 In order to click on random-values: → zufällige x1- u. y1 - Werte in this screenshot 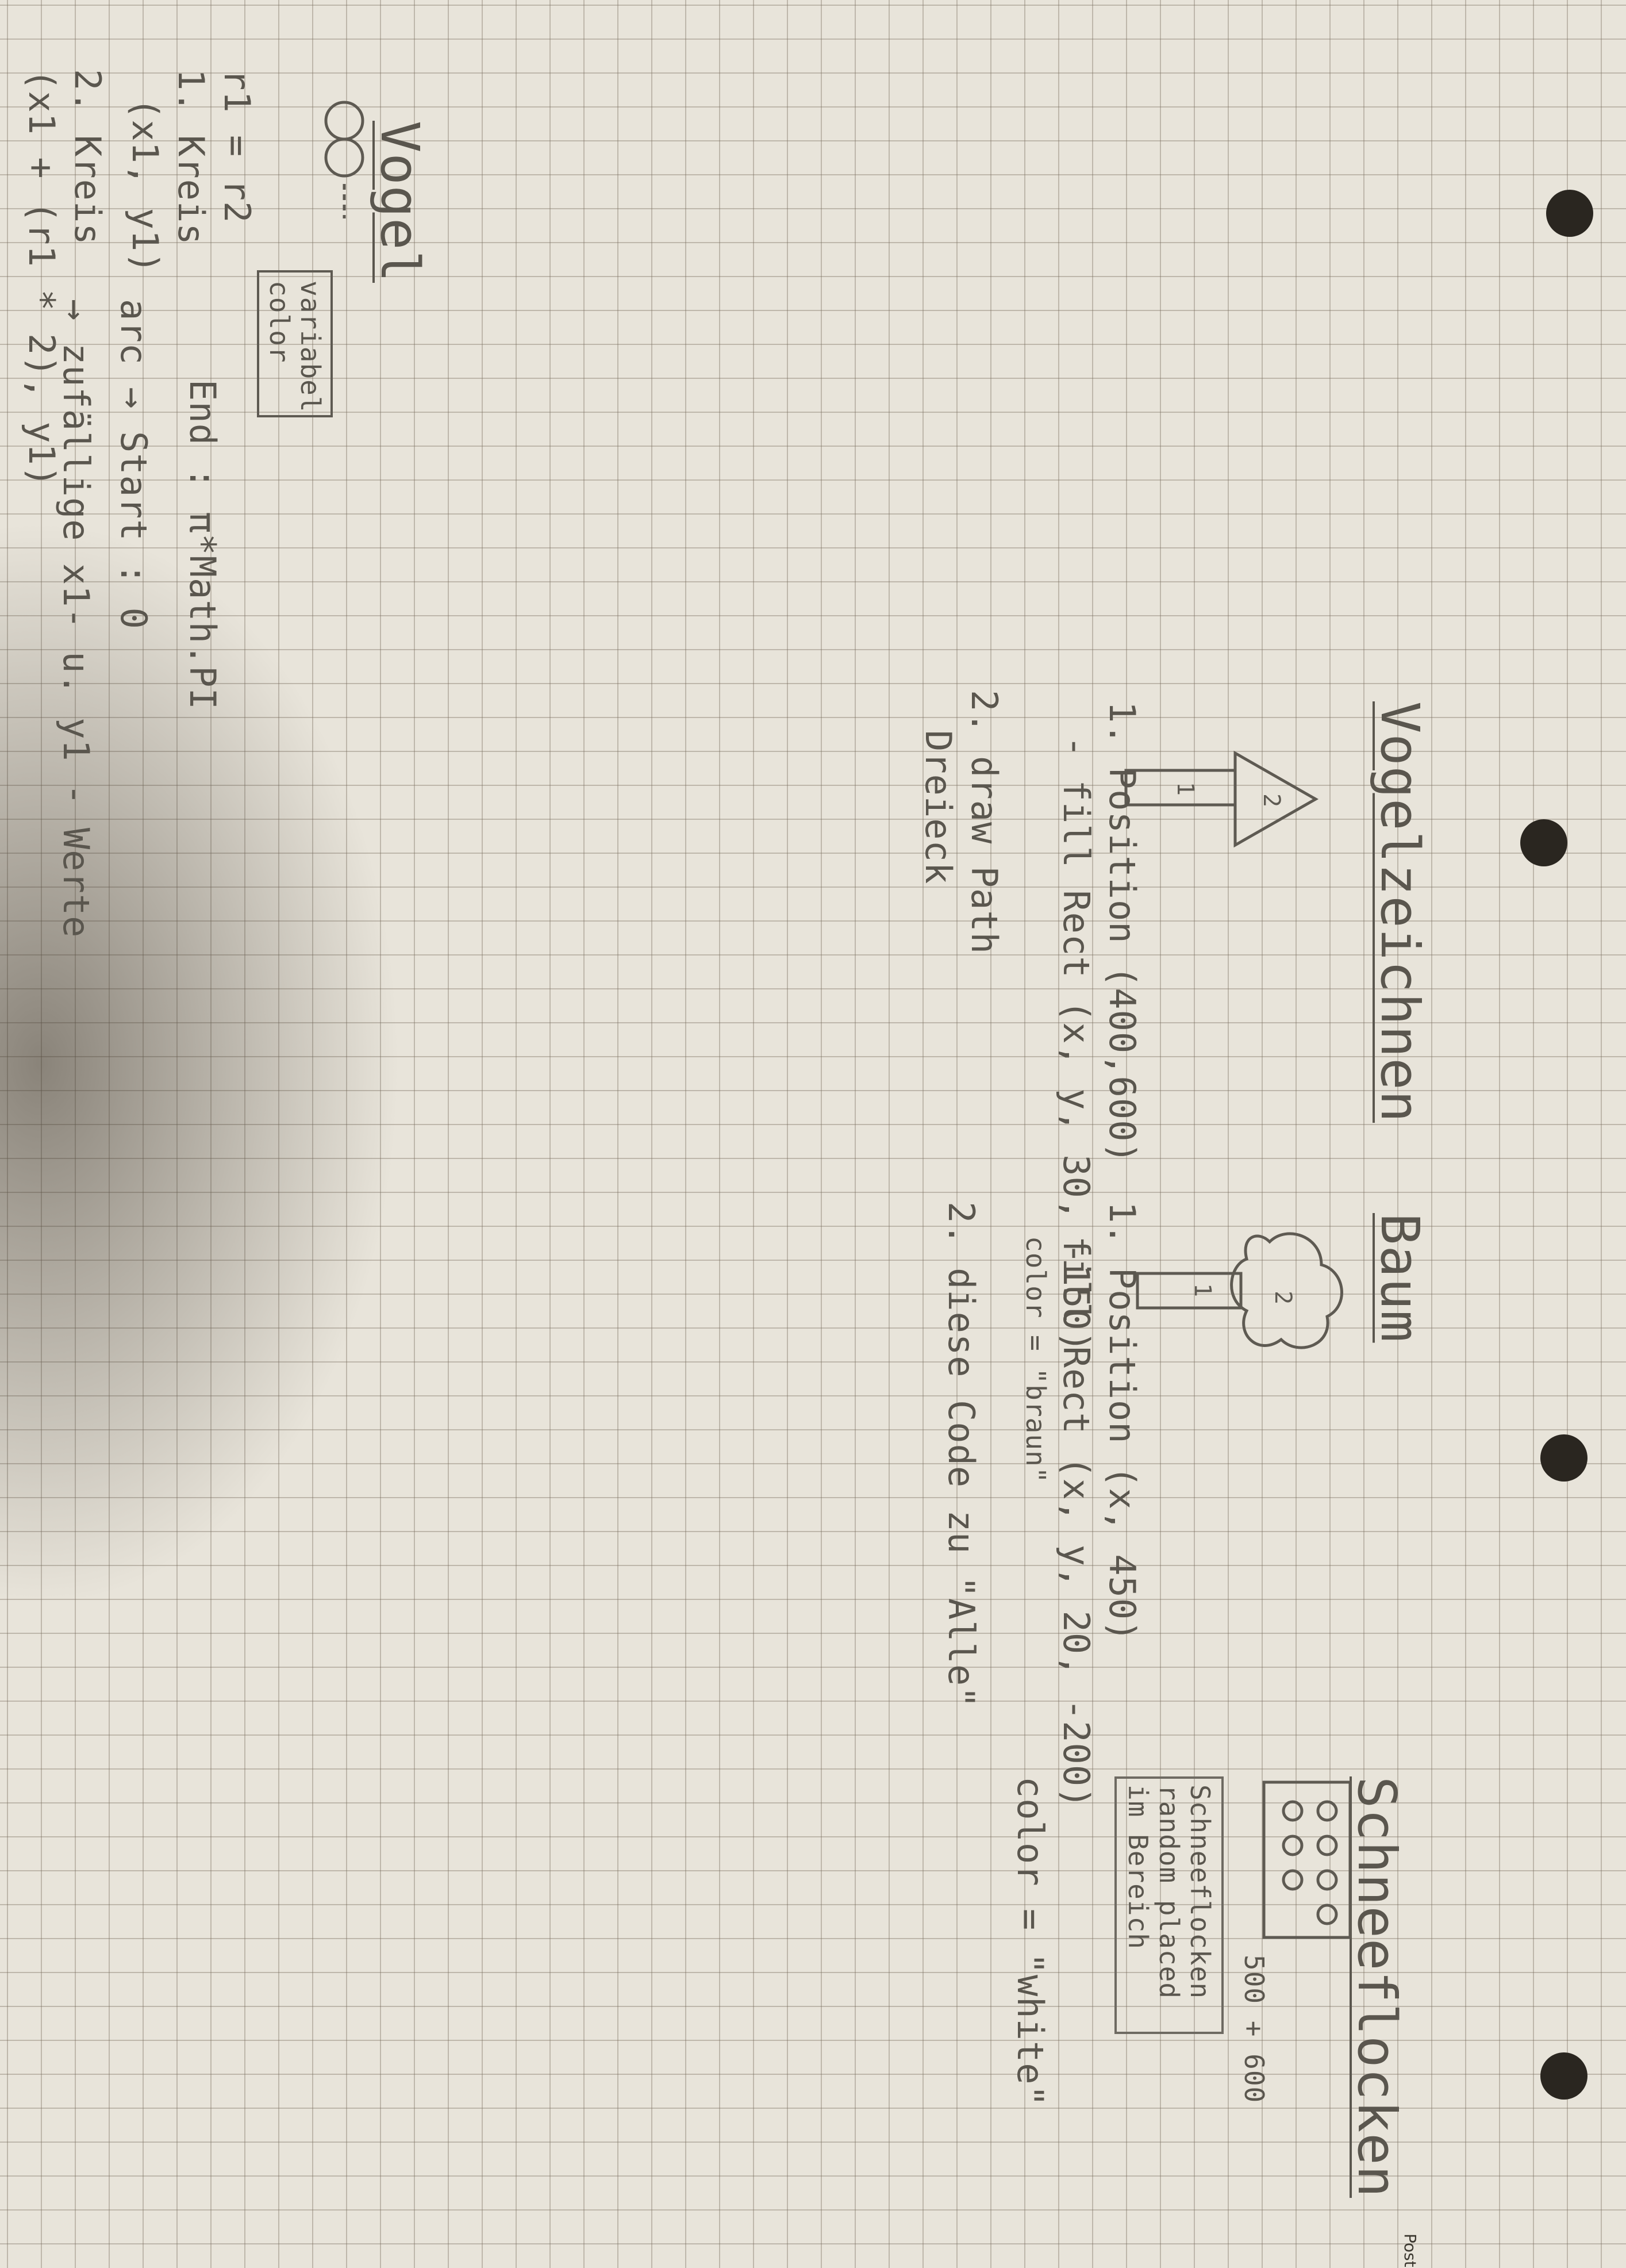, I will do `click(76, 618)`.